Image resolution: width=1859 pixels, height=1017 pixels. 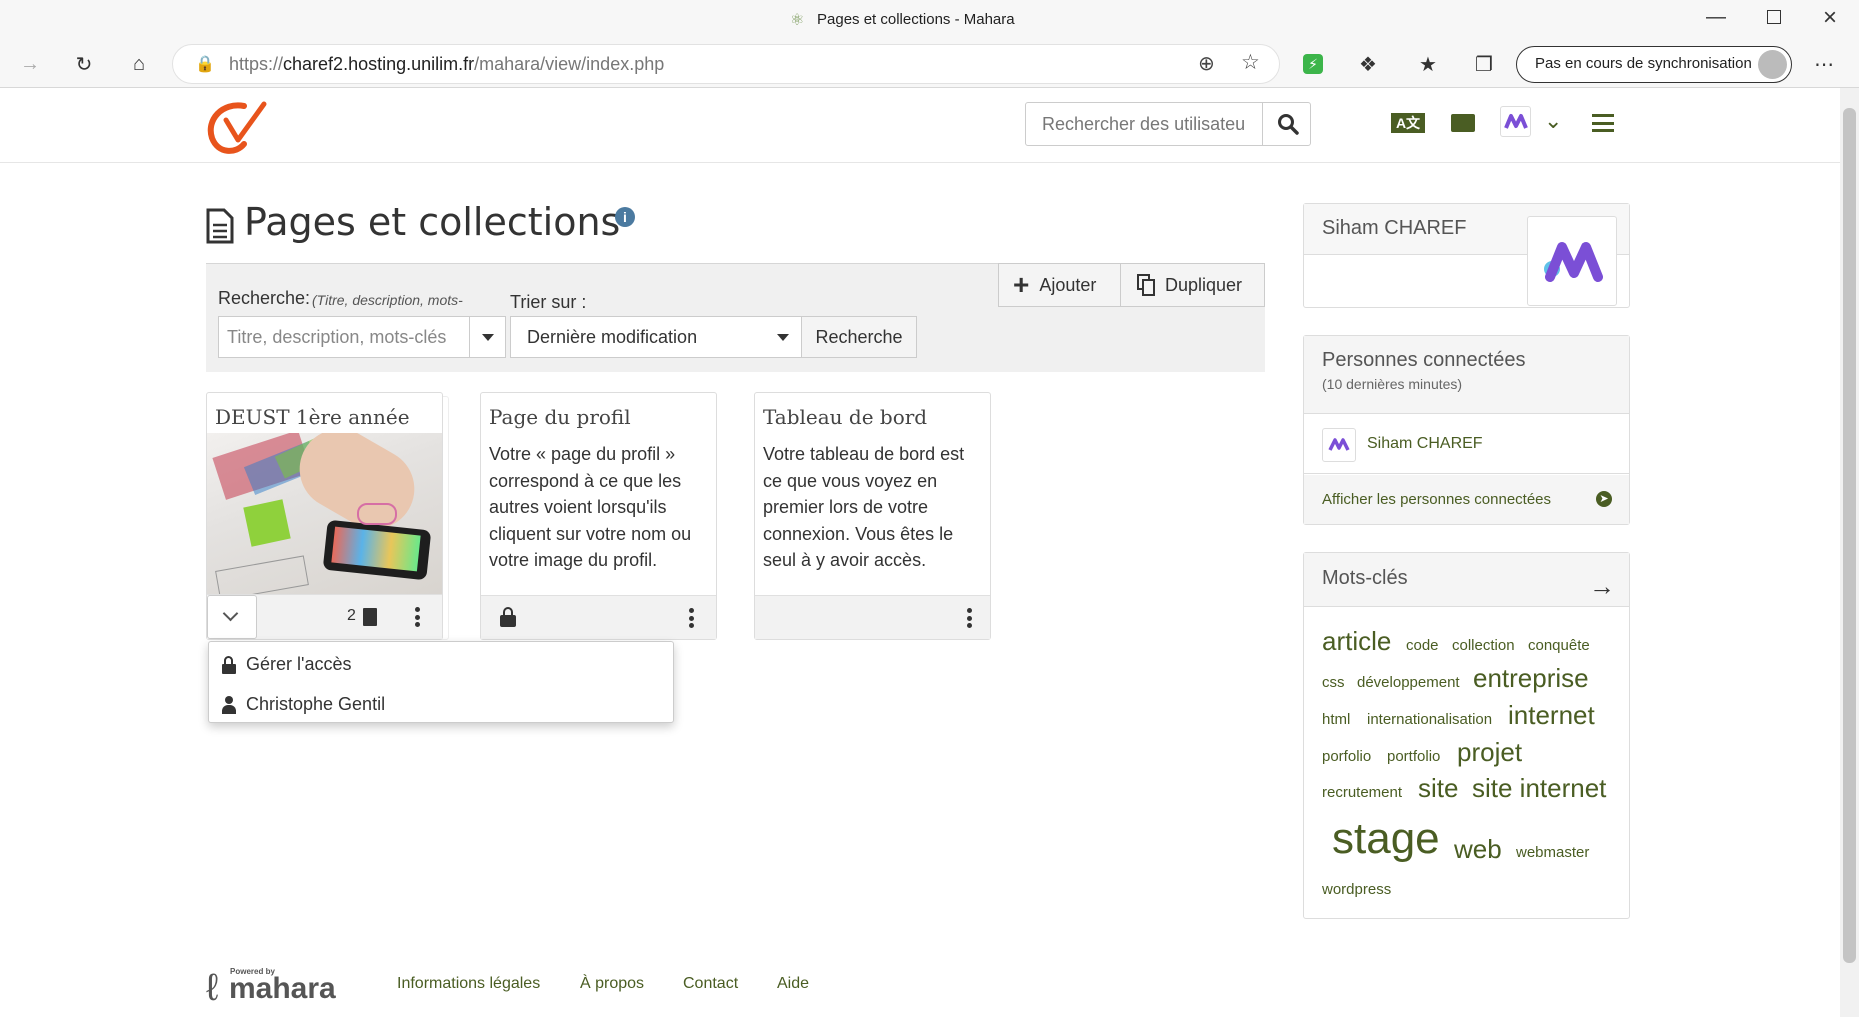 I want to click on tag-link: porfolio, so click(x=1346, y=756).